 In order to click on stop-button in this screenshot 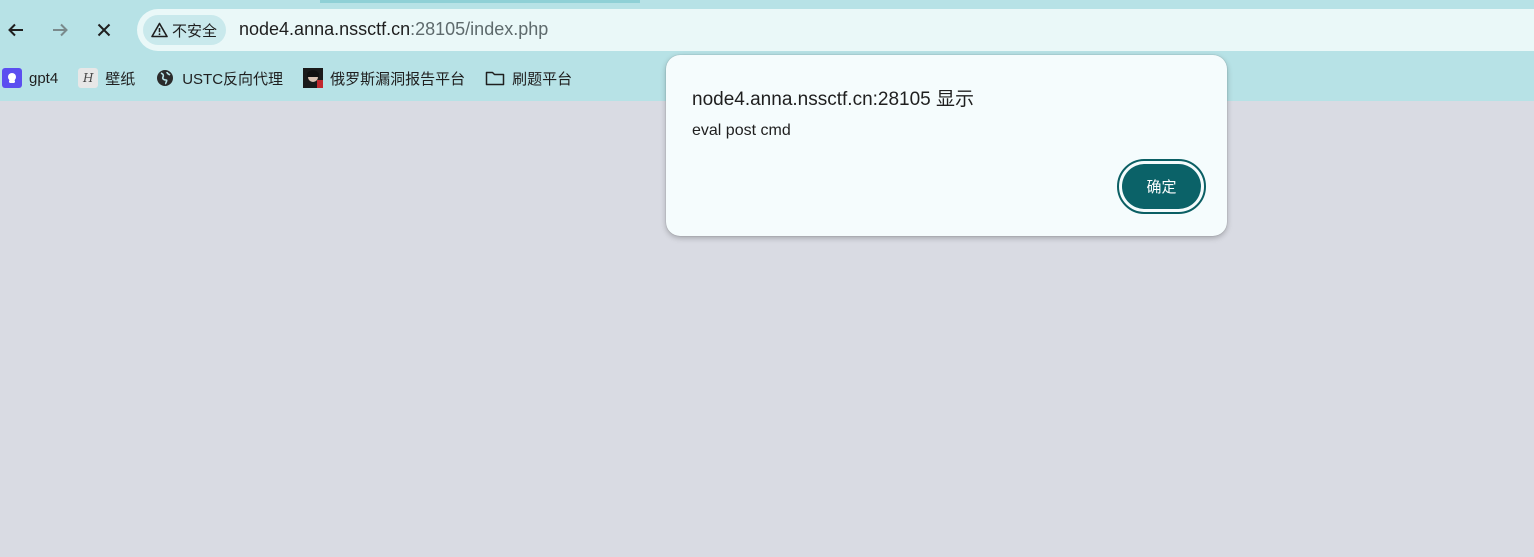, I will do `click(104, 30)`.